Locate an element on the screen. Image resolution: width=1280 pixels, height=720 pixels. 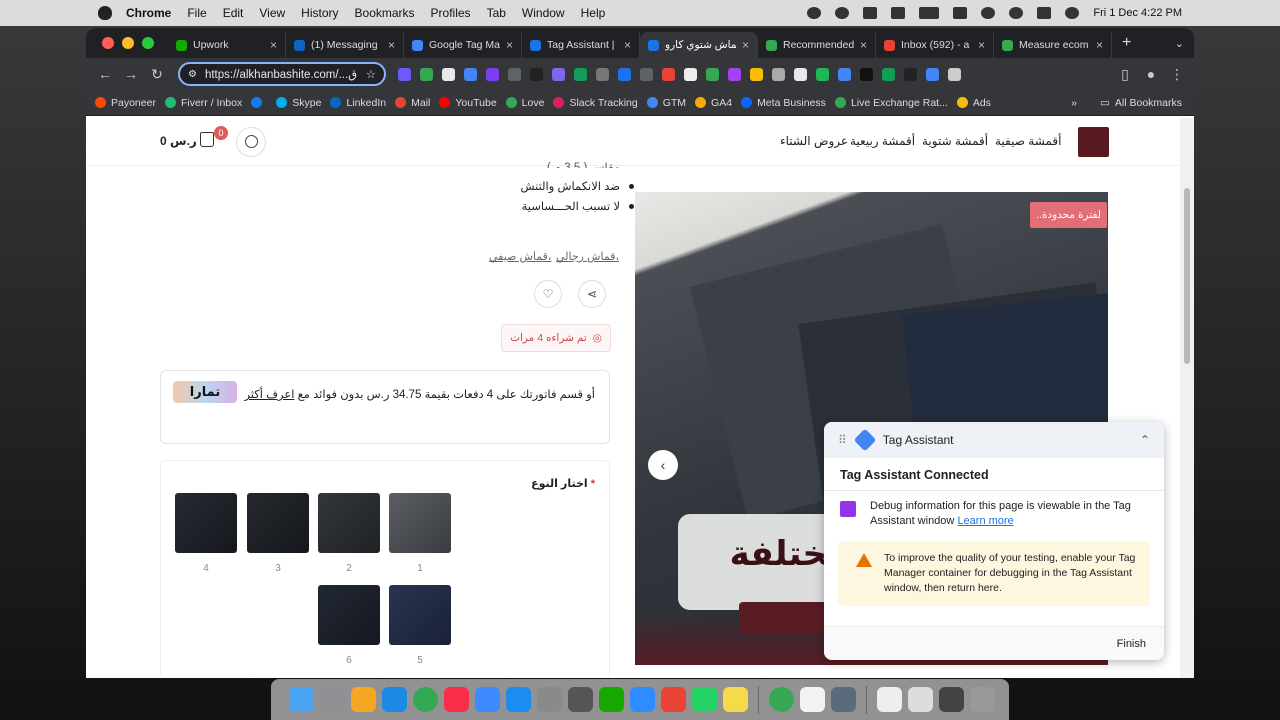
menu-help: Help is located at coordinates (593, 13).